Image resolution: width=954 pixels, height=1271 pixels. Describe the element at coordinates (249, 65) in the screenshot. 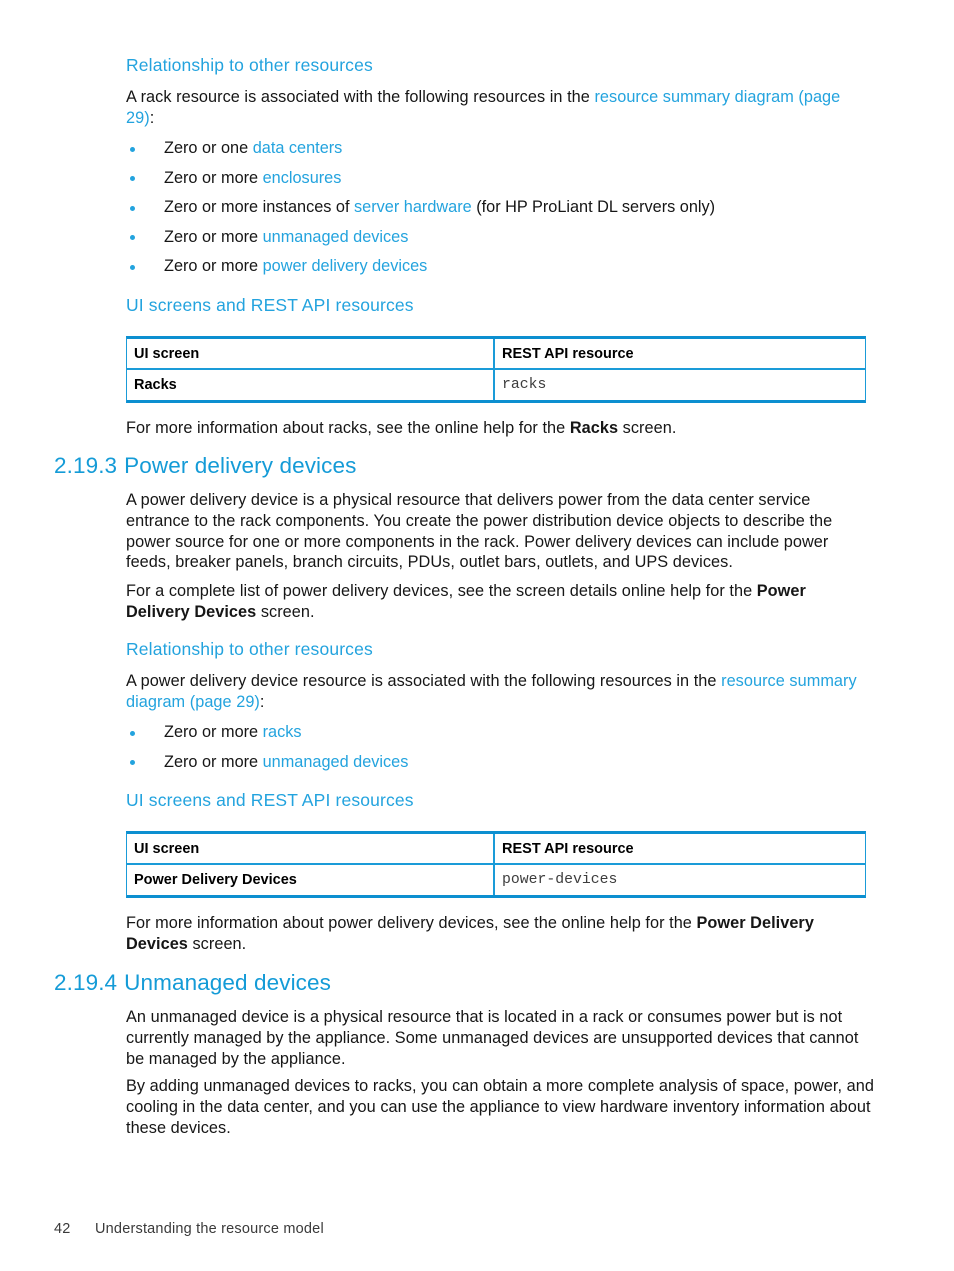

I see `heading-rack-relationship: Relationship to other resources` at that location.